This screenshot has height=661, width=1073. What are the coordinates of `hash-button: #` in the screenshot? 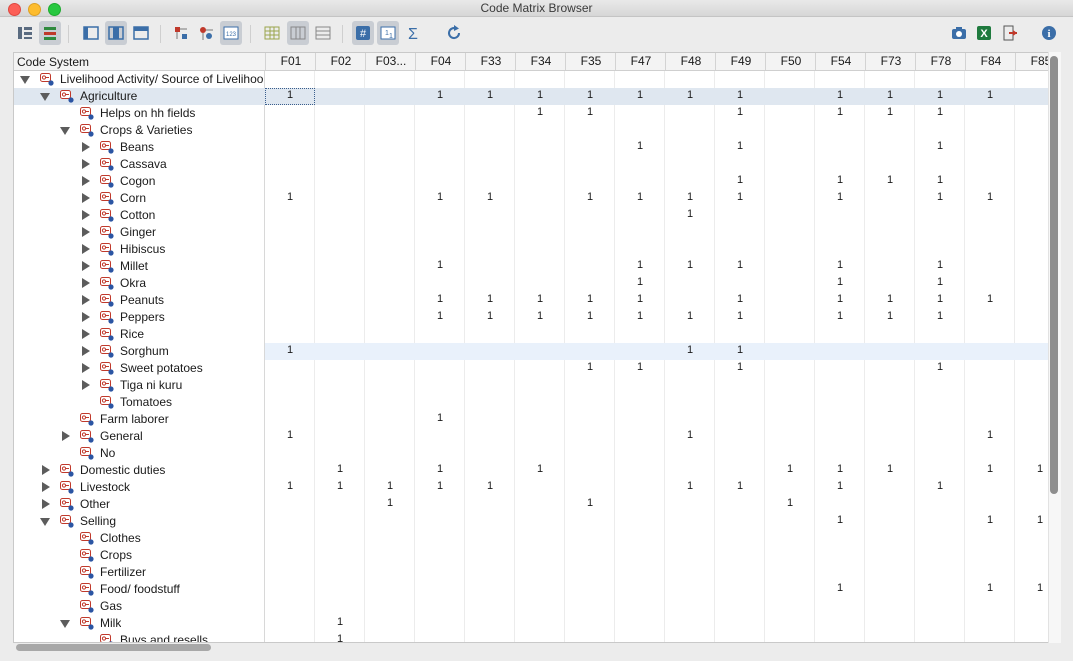 It's located at (363, 33).